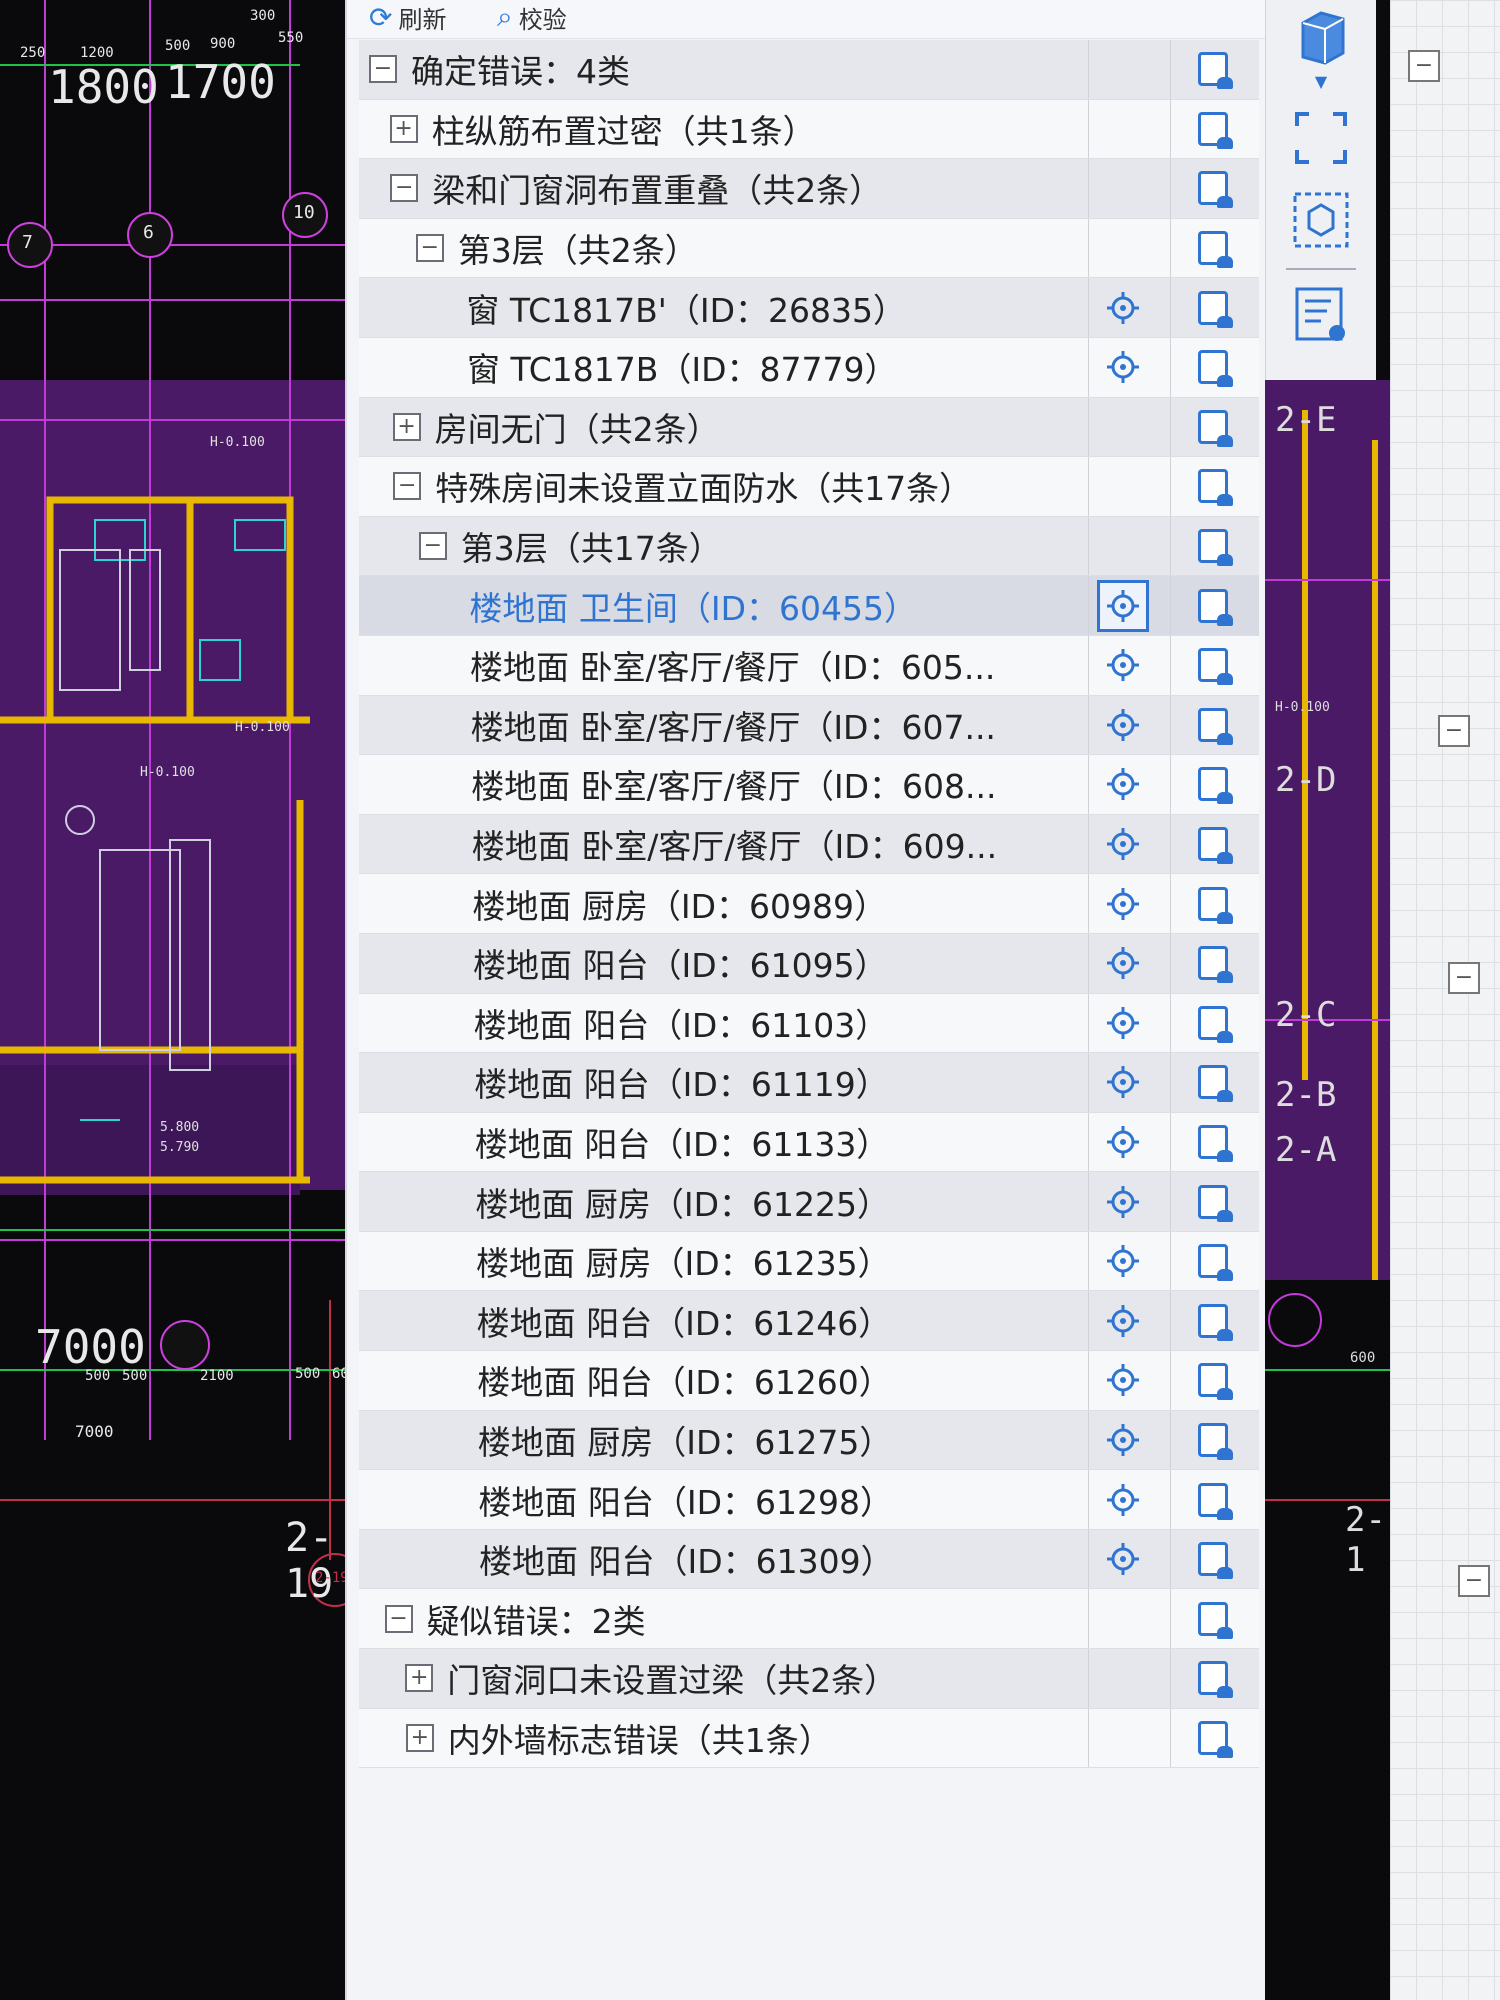 Image resolution: width=1500 pixels, height=2000 pixels. I want to click on tree-row: 窗 TC1817B（ID：87779）, so click(809, 367).